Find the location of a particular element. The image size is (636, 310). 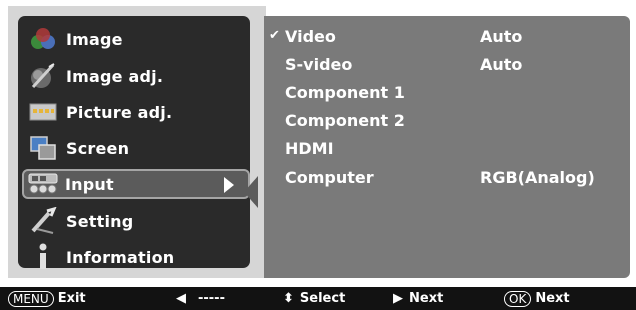

setting-icon is located at coordinates (43, 221).